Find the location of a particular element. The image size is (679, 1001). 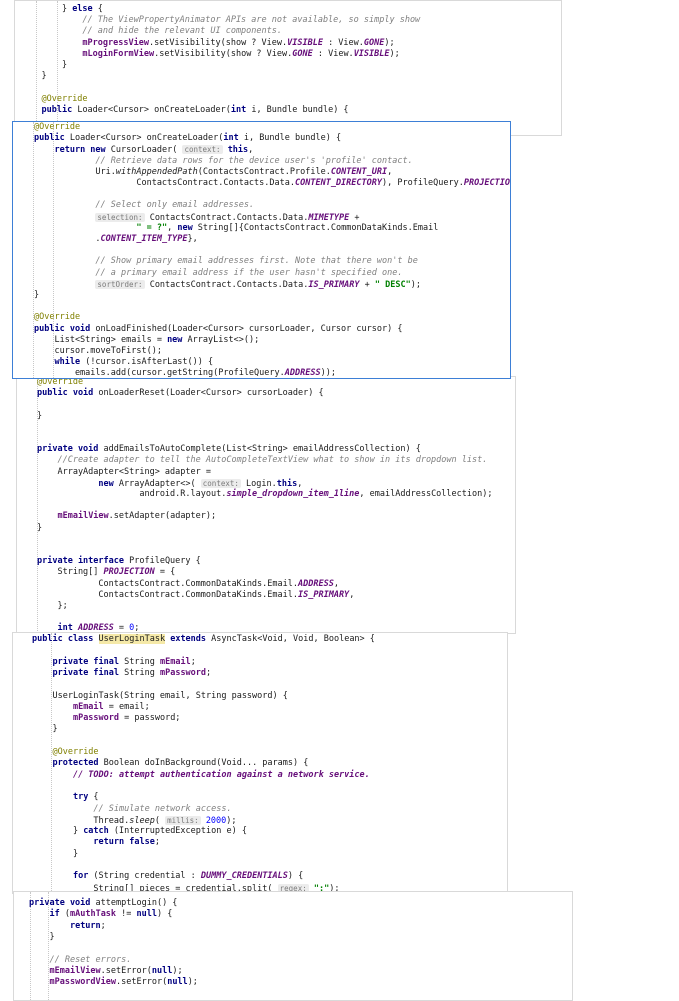

code-line: if (mAuthTask != null) { is located at coordinates (100, 914).